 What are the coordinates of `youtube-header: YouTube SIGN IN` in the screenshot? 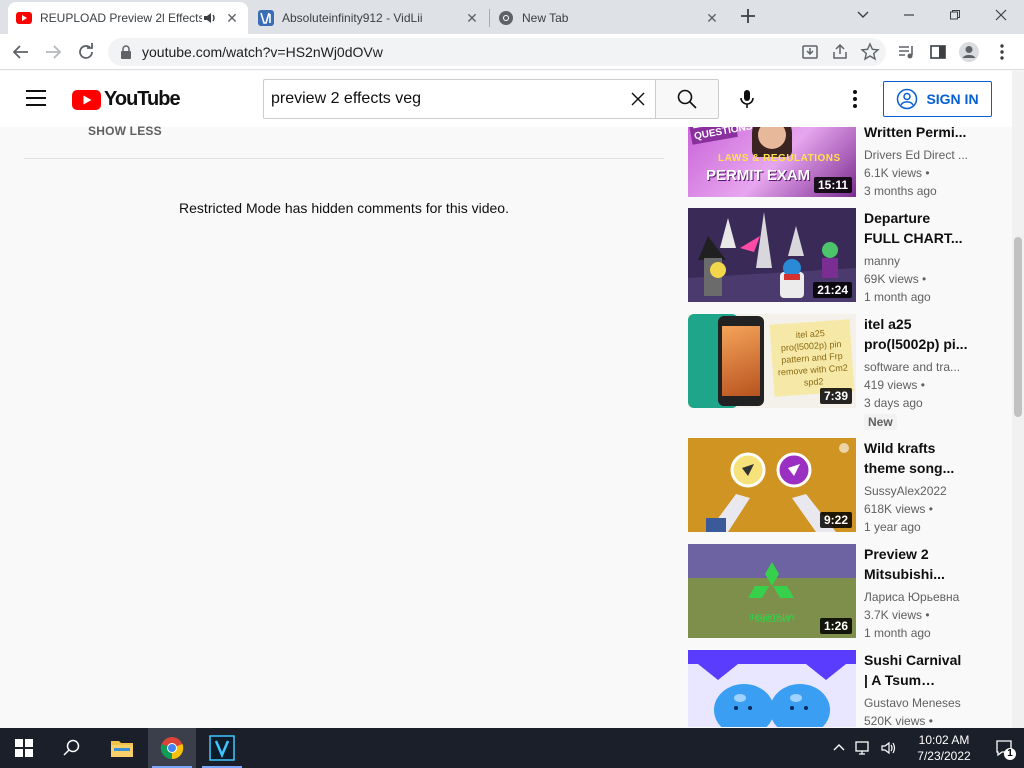 It's located at (506, 99).